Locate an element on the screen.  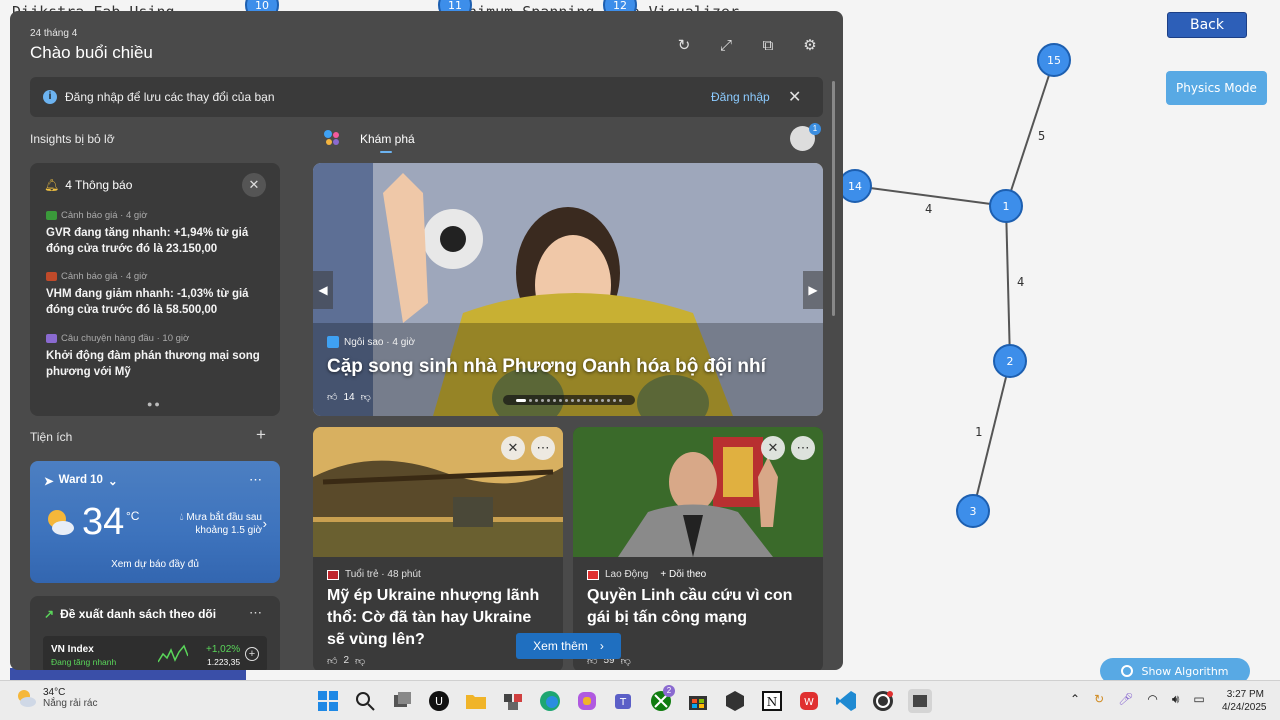
watchlist-header: ↗ Đề xuất danh sách theo dõi is located at coordinates (130, 614).